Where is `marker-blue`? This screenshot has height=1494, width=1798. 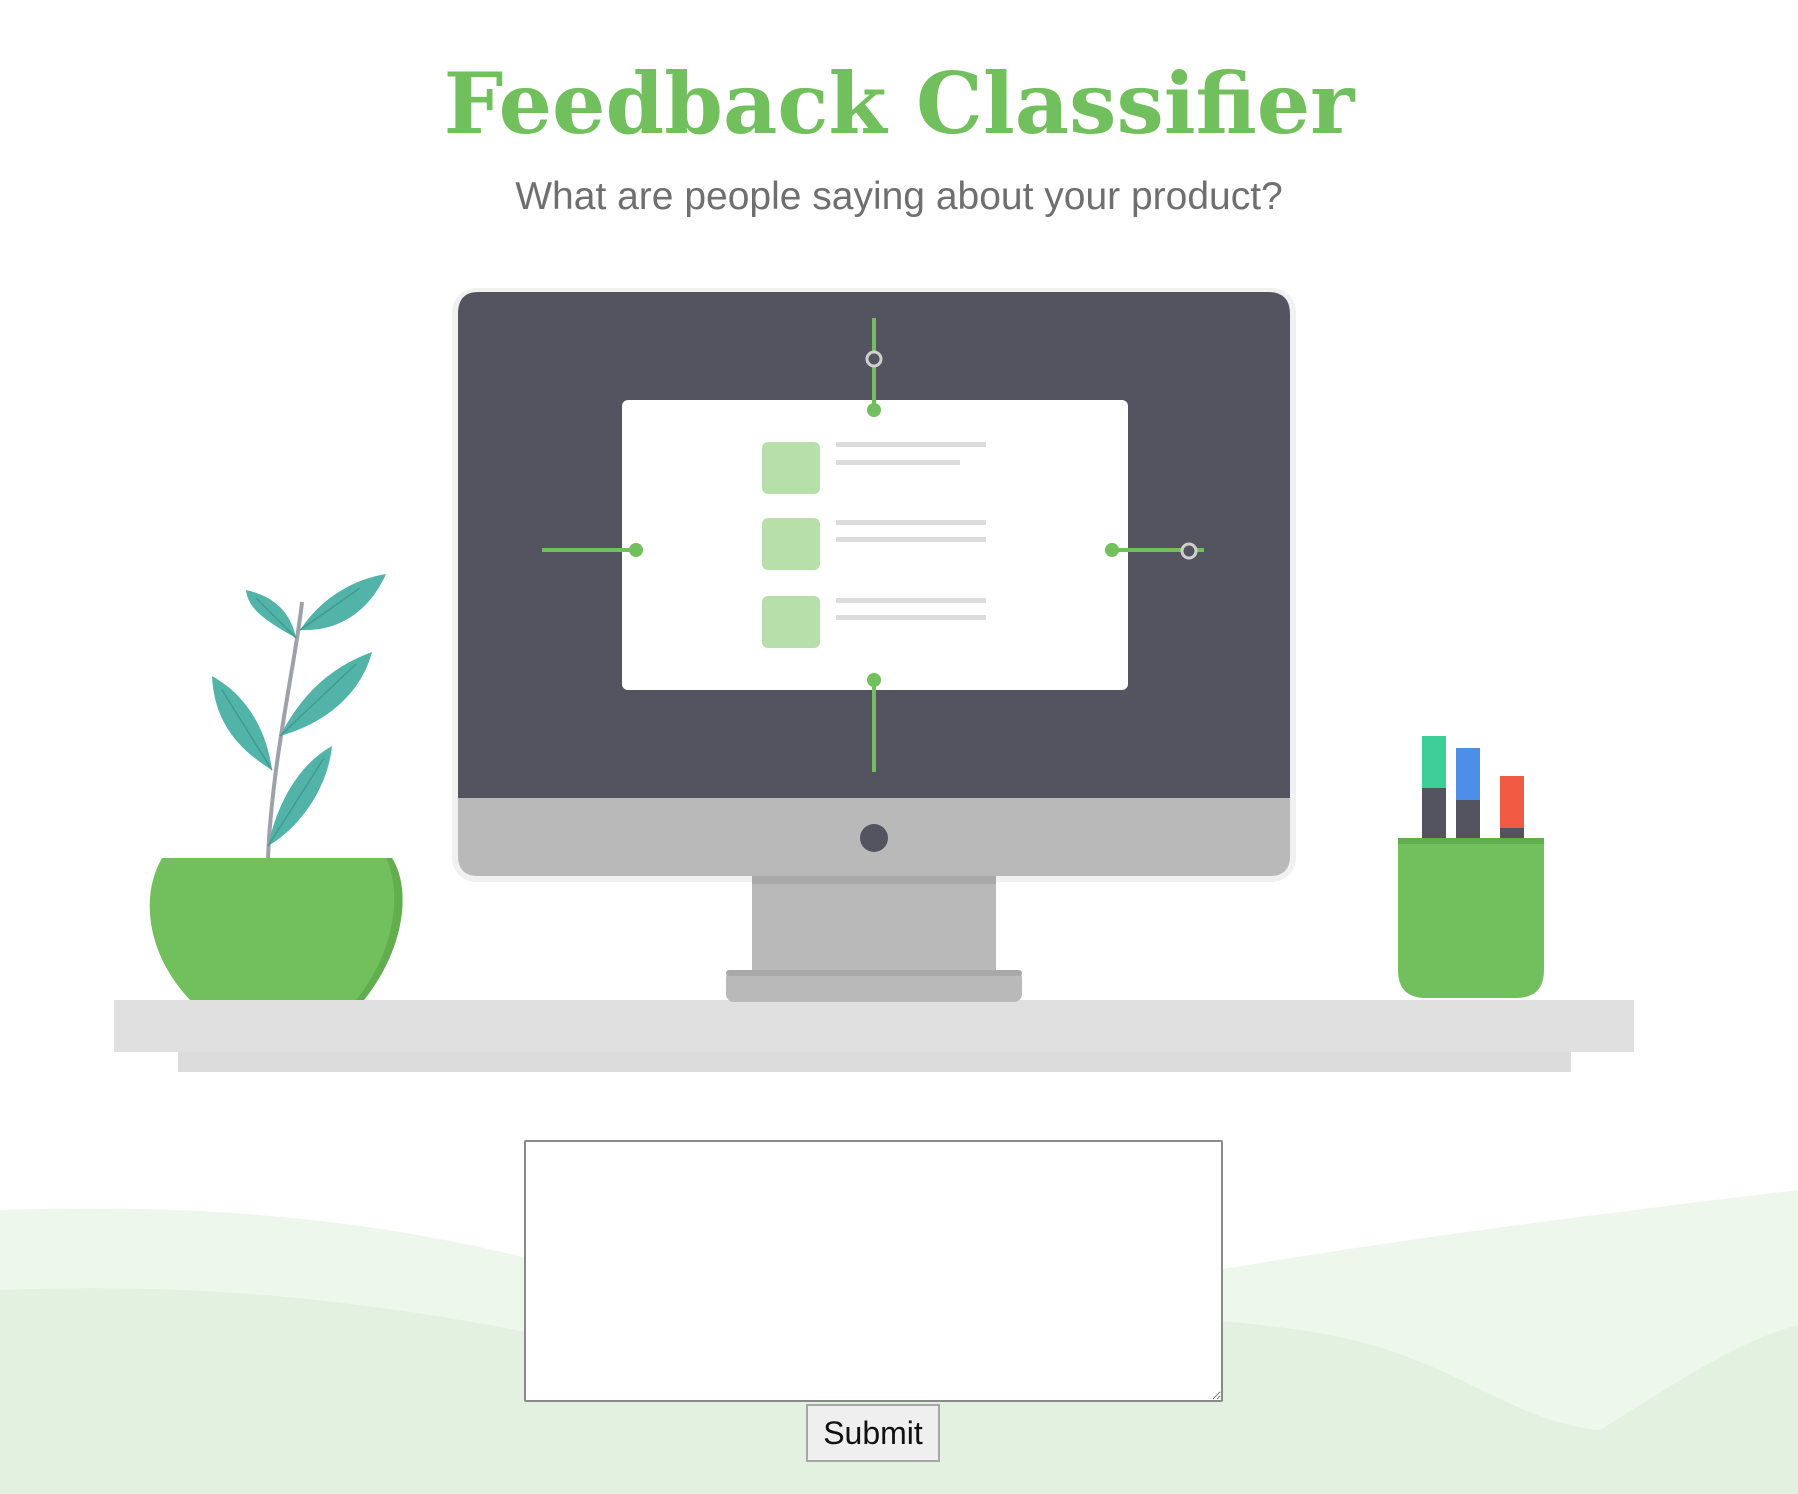 marker-blue is located at coordinates (1468, 775).